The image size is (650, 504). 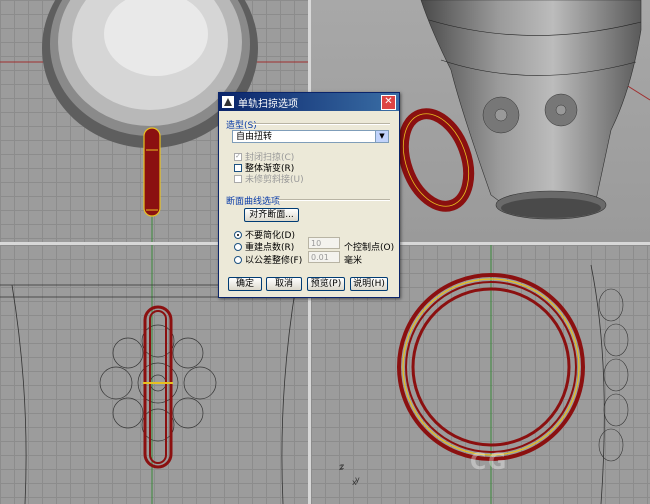 I want to click on preview-button: 预览(P), so click(x=326, y=284).